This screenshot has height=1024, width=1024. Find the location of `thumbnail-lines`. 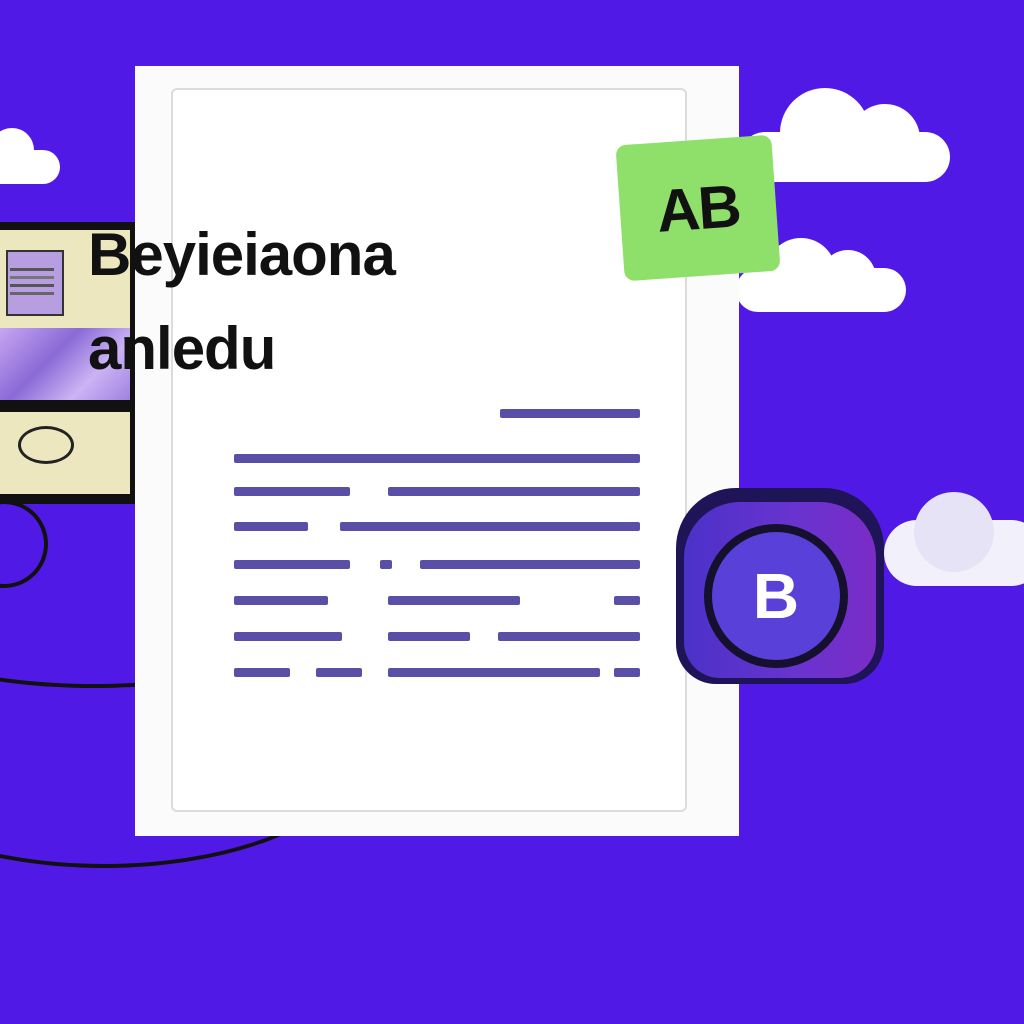

thumbnail-lines is located at coordinates (32, 269).